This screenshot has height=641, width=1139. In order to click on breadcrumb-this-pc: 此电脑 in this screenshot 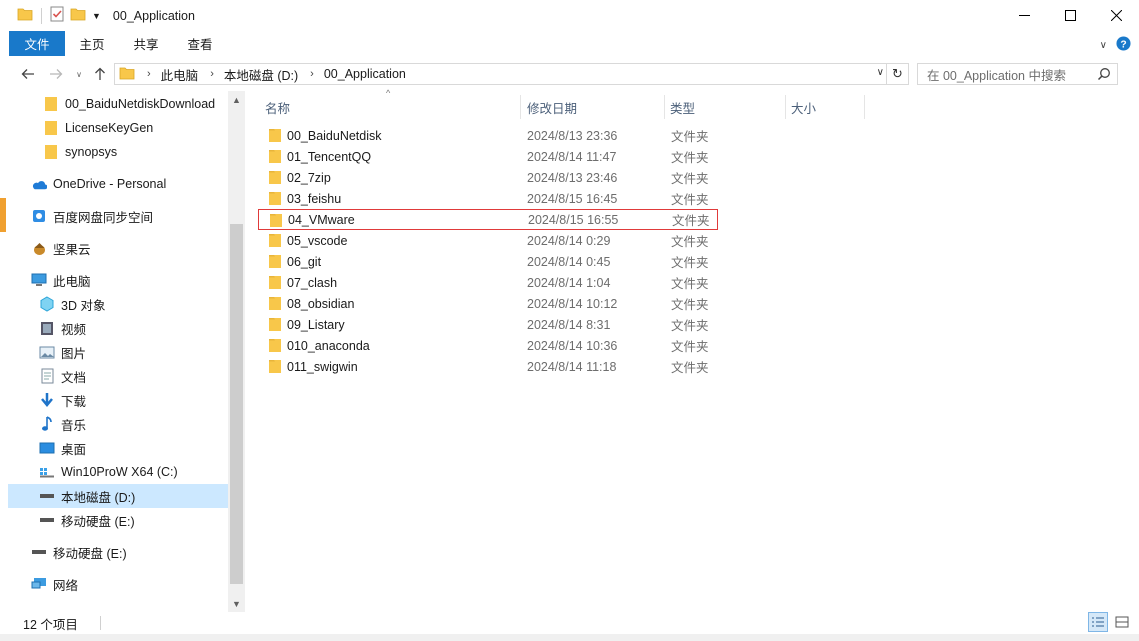, I will do `click(180, 74)`.